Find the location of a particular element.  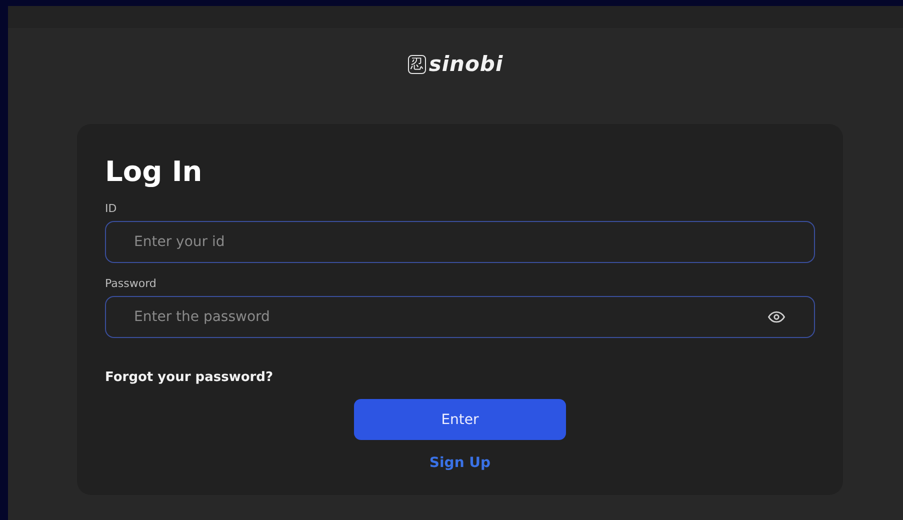

password-field: Enter the password is located at coordinates (460, 317).